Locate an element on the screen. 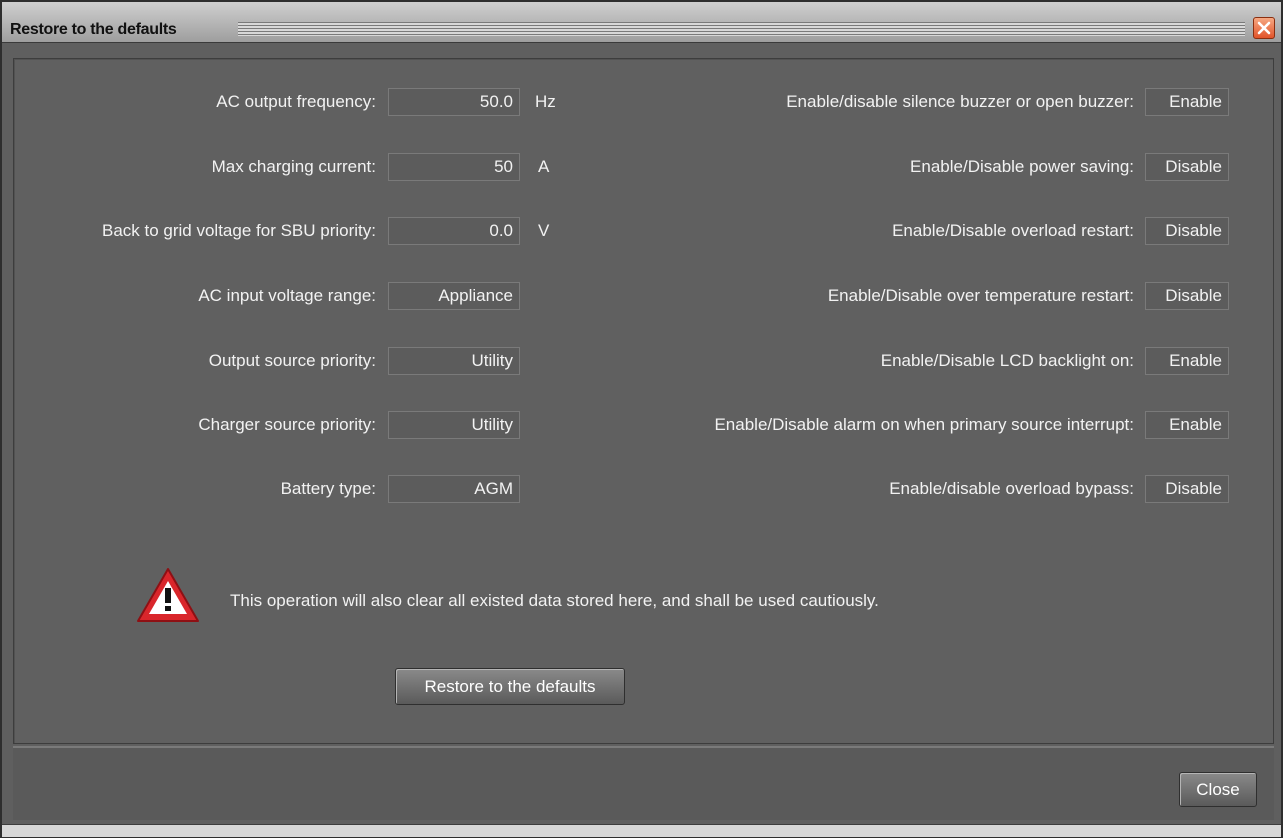  max-charging-current-unit: A is located at coordinates (544, 166).